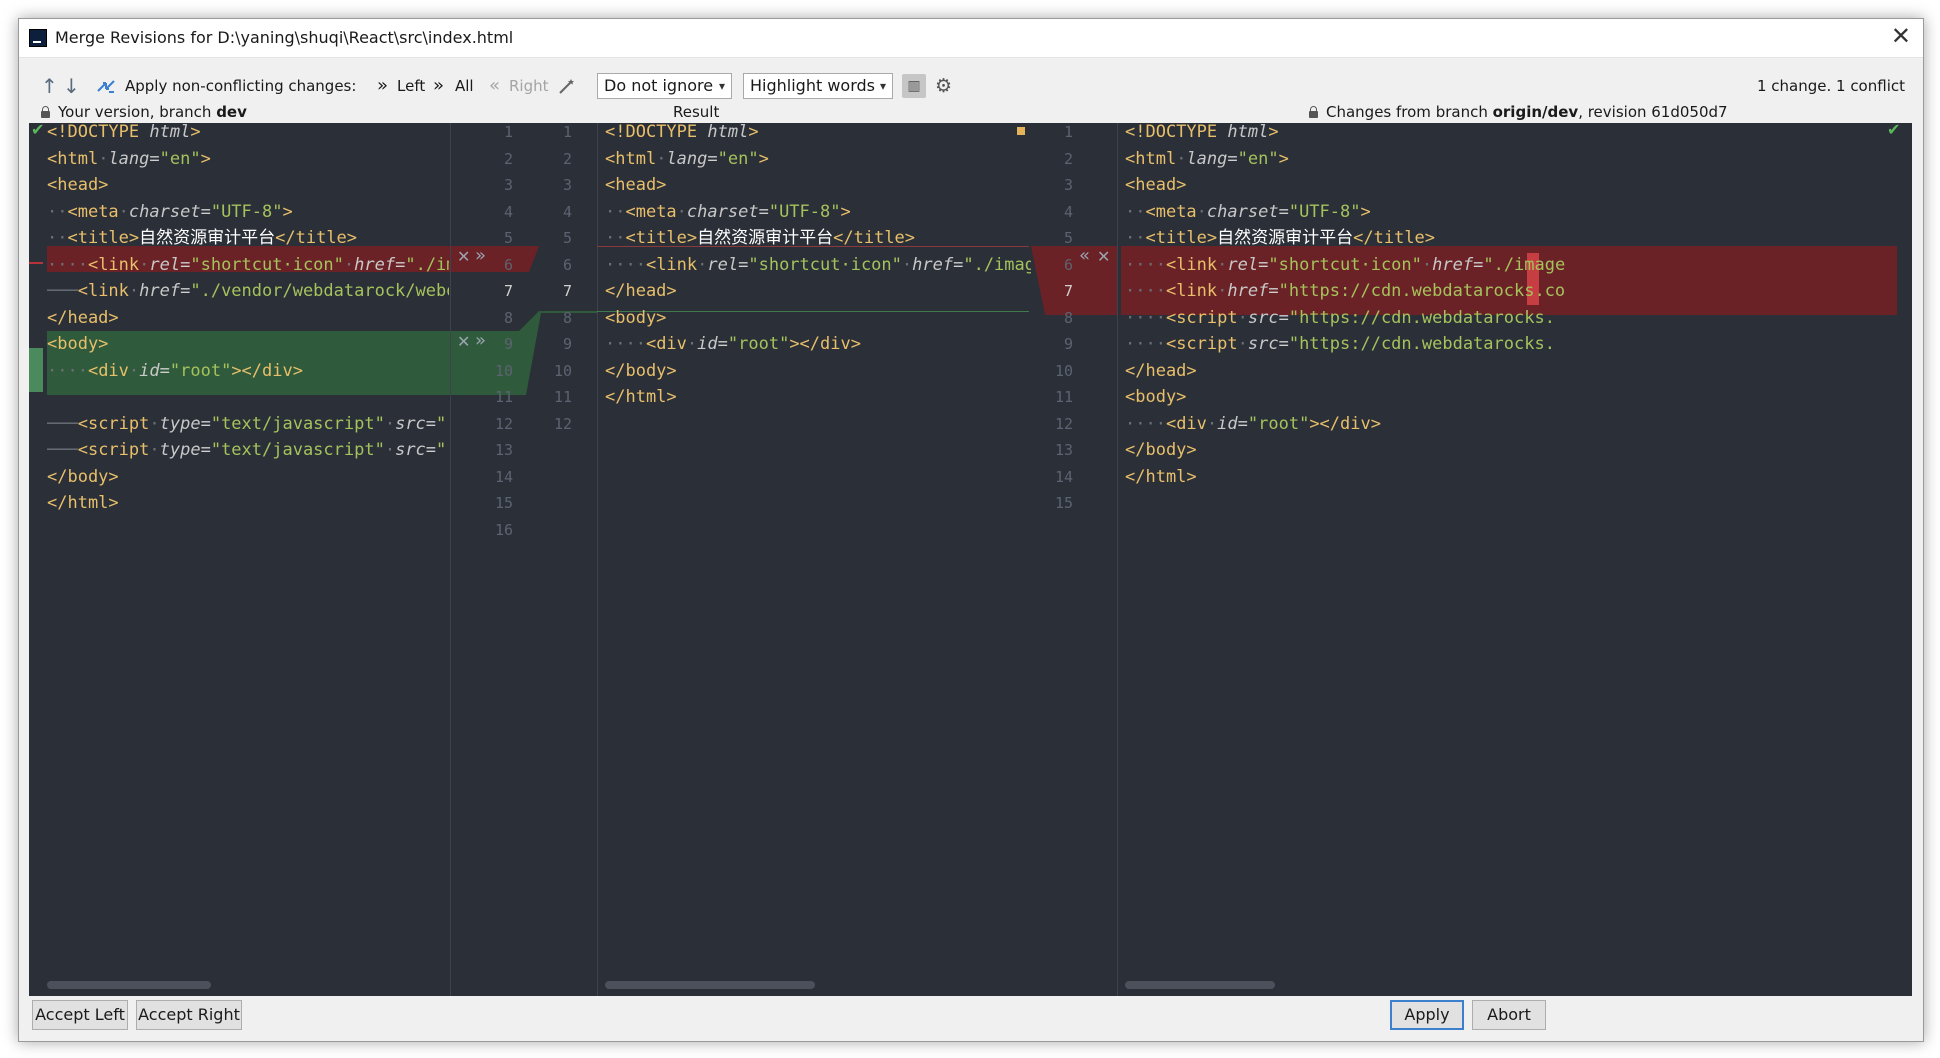 This screenshot has height=1058, width=1940. What do you see at coordinates (80, 1015) in the screenshot?
I see `accept-left-button: Accept Left` at bounding box center [80, 1015].